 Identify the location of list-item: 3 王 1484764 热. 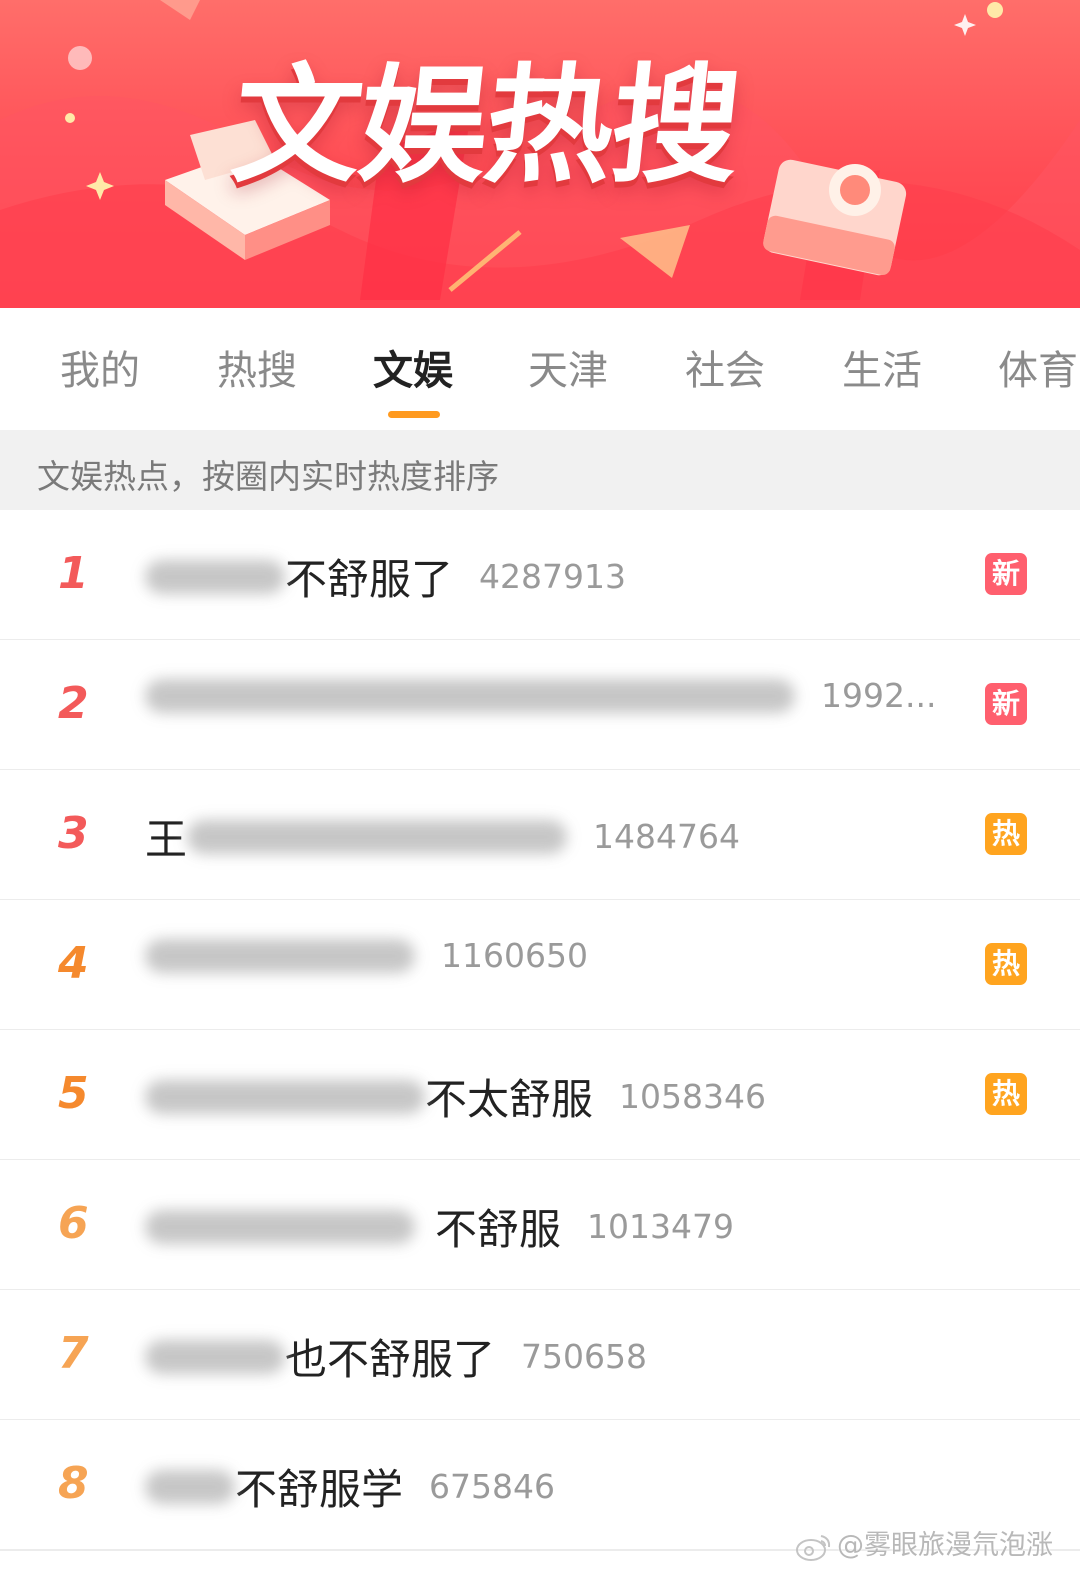
(540, 835).